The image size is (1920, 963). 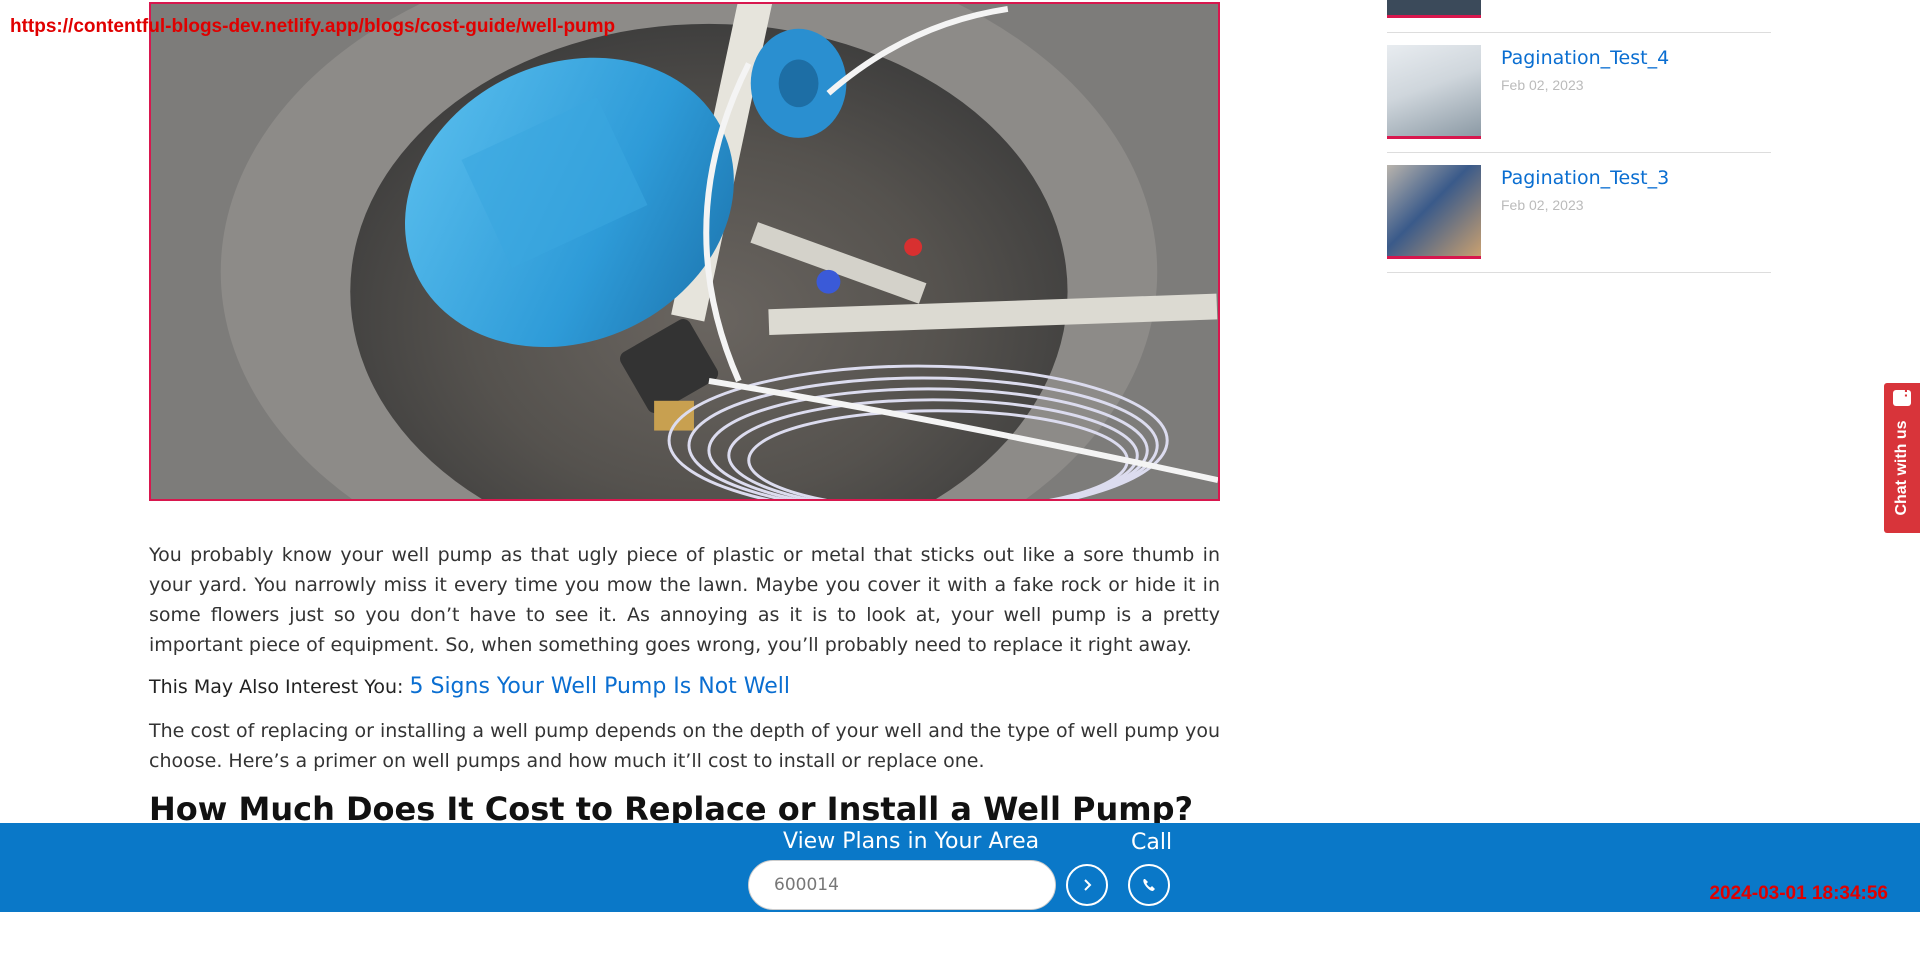 I want to click on chat-with-us-tab: Chat with us, so click(x=1902, y=458).